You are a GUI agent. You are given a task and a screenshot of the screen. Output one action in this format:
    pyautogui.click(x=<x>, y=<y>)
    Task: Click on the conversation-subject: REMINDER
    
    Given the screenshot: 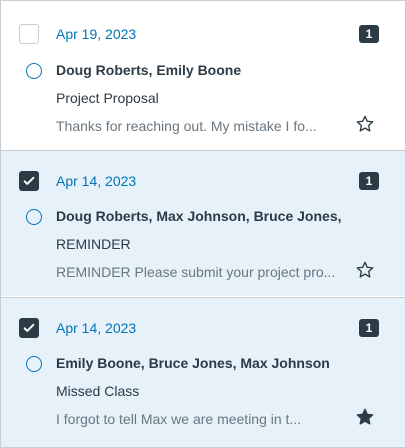 What is the action you would take?
    pyautogui.click(x=93, y=244)
    